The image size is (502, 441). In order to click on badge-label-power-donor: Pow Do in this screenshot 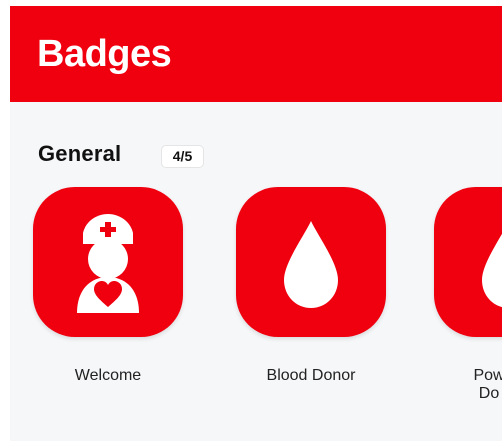, I will do `click(487, 384)`.